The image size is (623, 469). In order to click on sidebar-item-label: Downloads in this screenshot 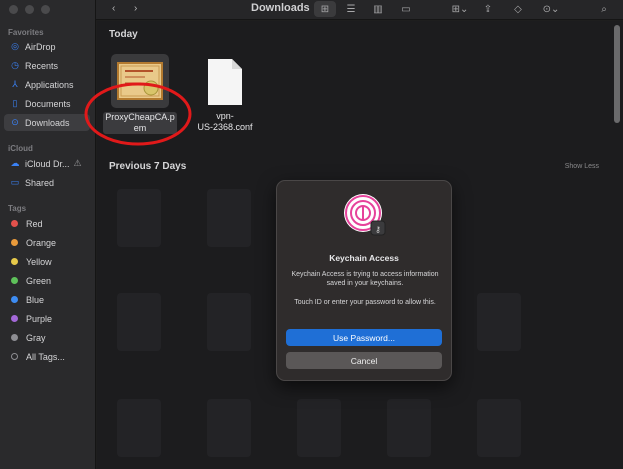, I will do `click(47, 122)`.